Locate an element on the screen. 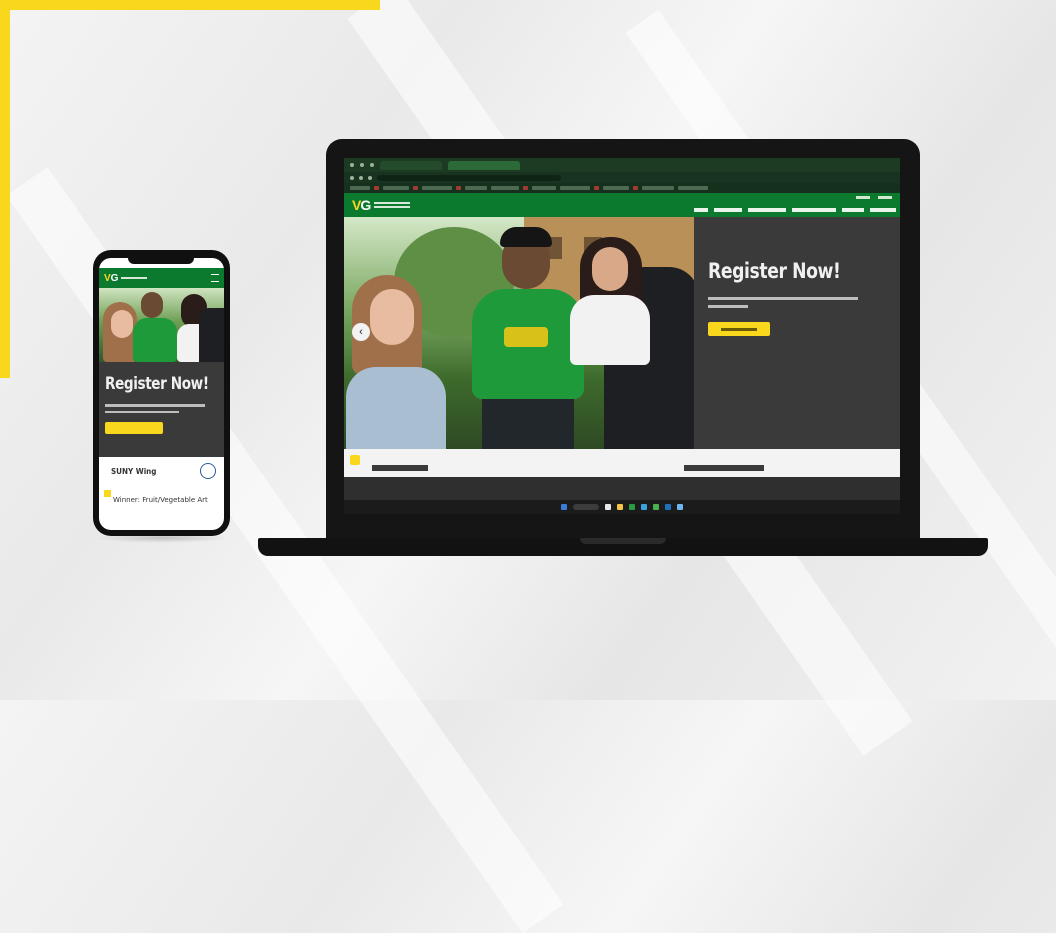 The height and width of the screenshot is (933, 1056). student-pants is located at coordinates (528, 424).